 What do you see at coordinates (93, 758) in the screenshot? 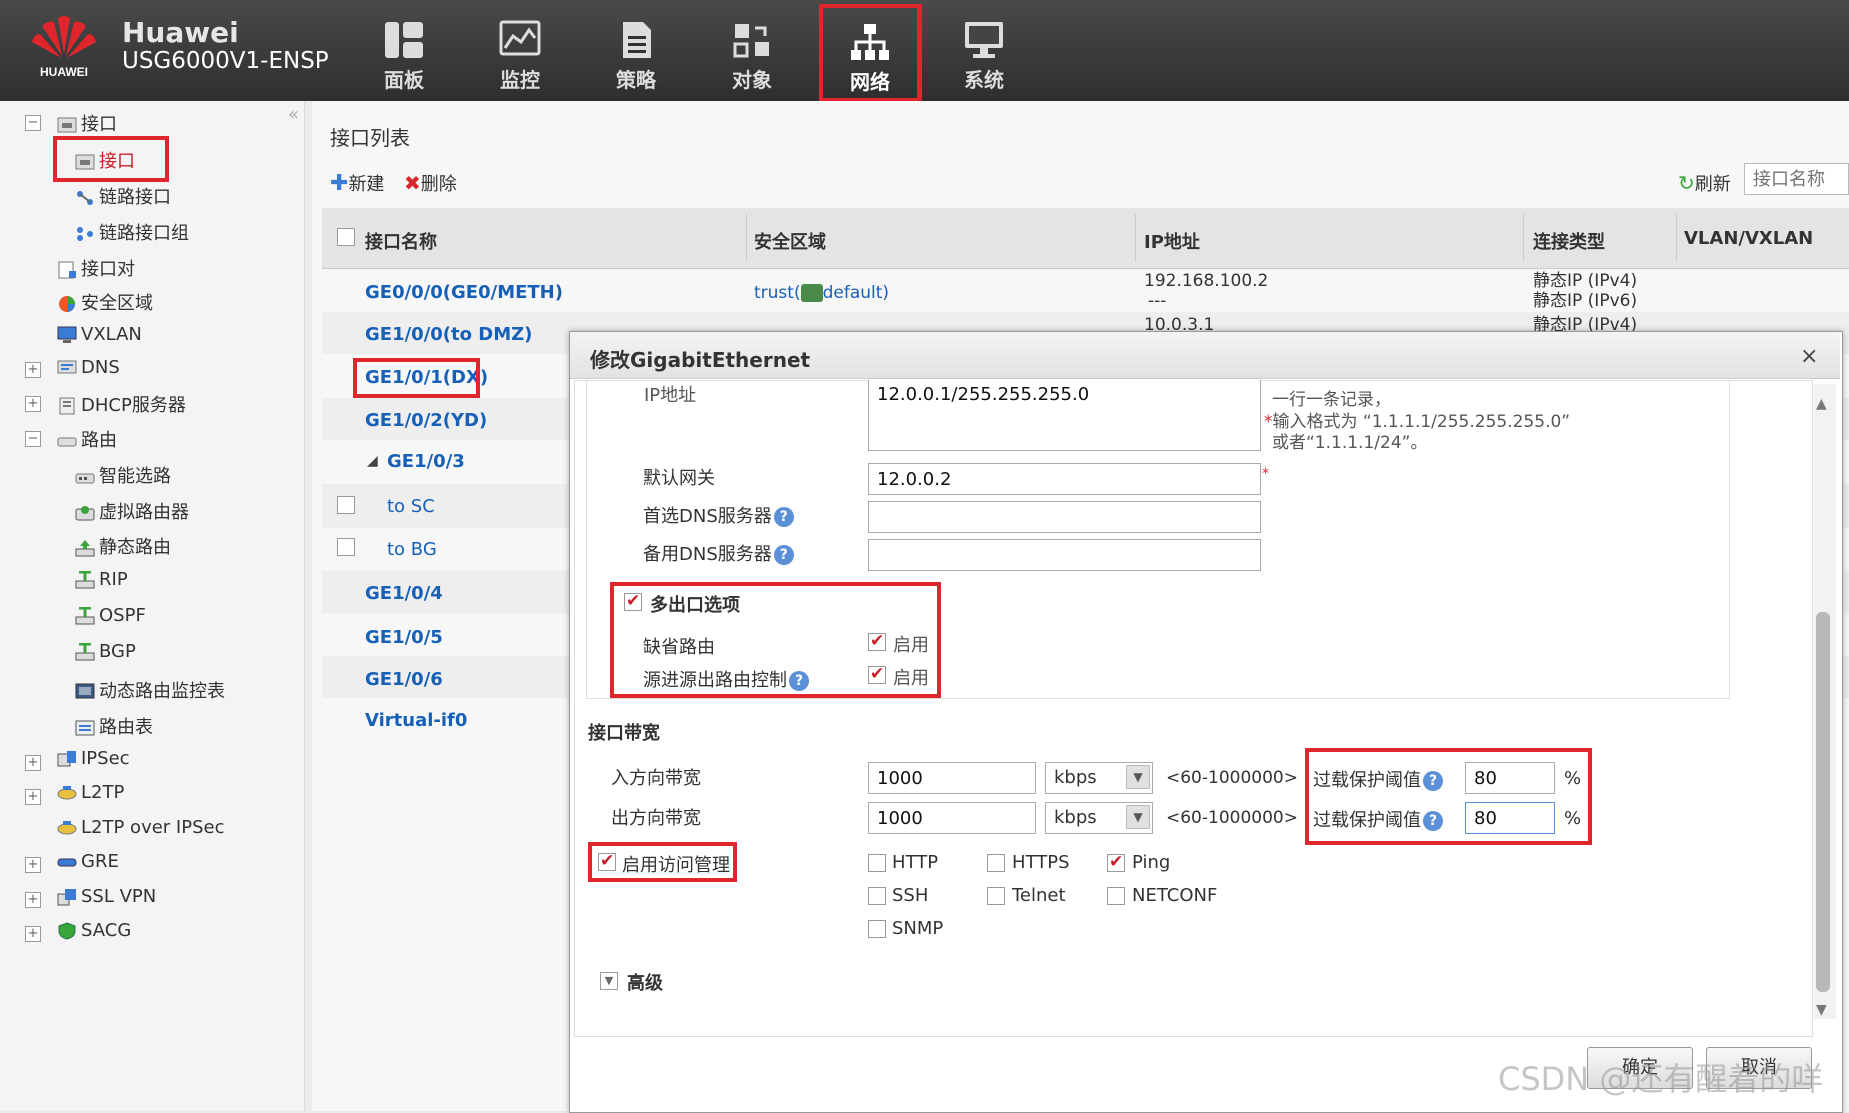
I see `sidebar-item-ipsec: IPSec` at bounding box center [93, 758].